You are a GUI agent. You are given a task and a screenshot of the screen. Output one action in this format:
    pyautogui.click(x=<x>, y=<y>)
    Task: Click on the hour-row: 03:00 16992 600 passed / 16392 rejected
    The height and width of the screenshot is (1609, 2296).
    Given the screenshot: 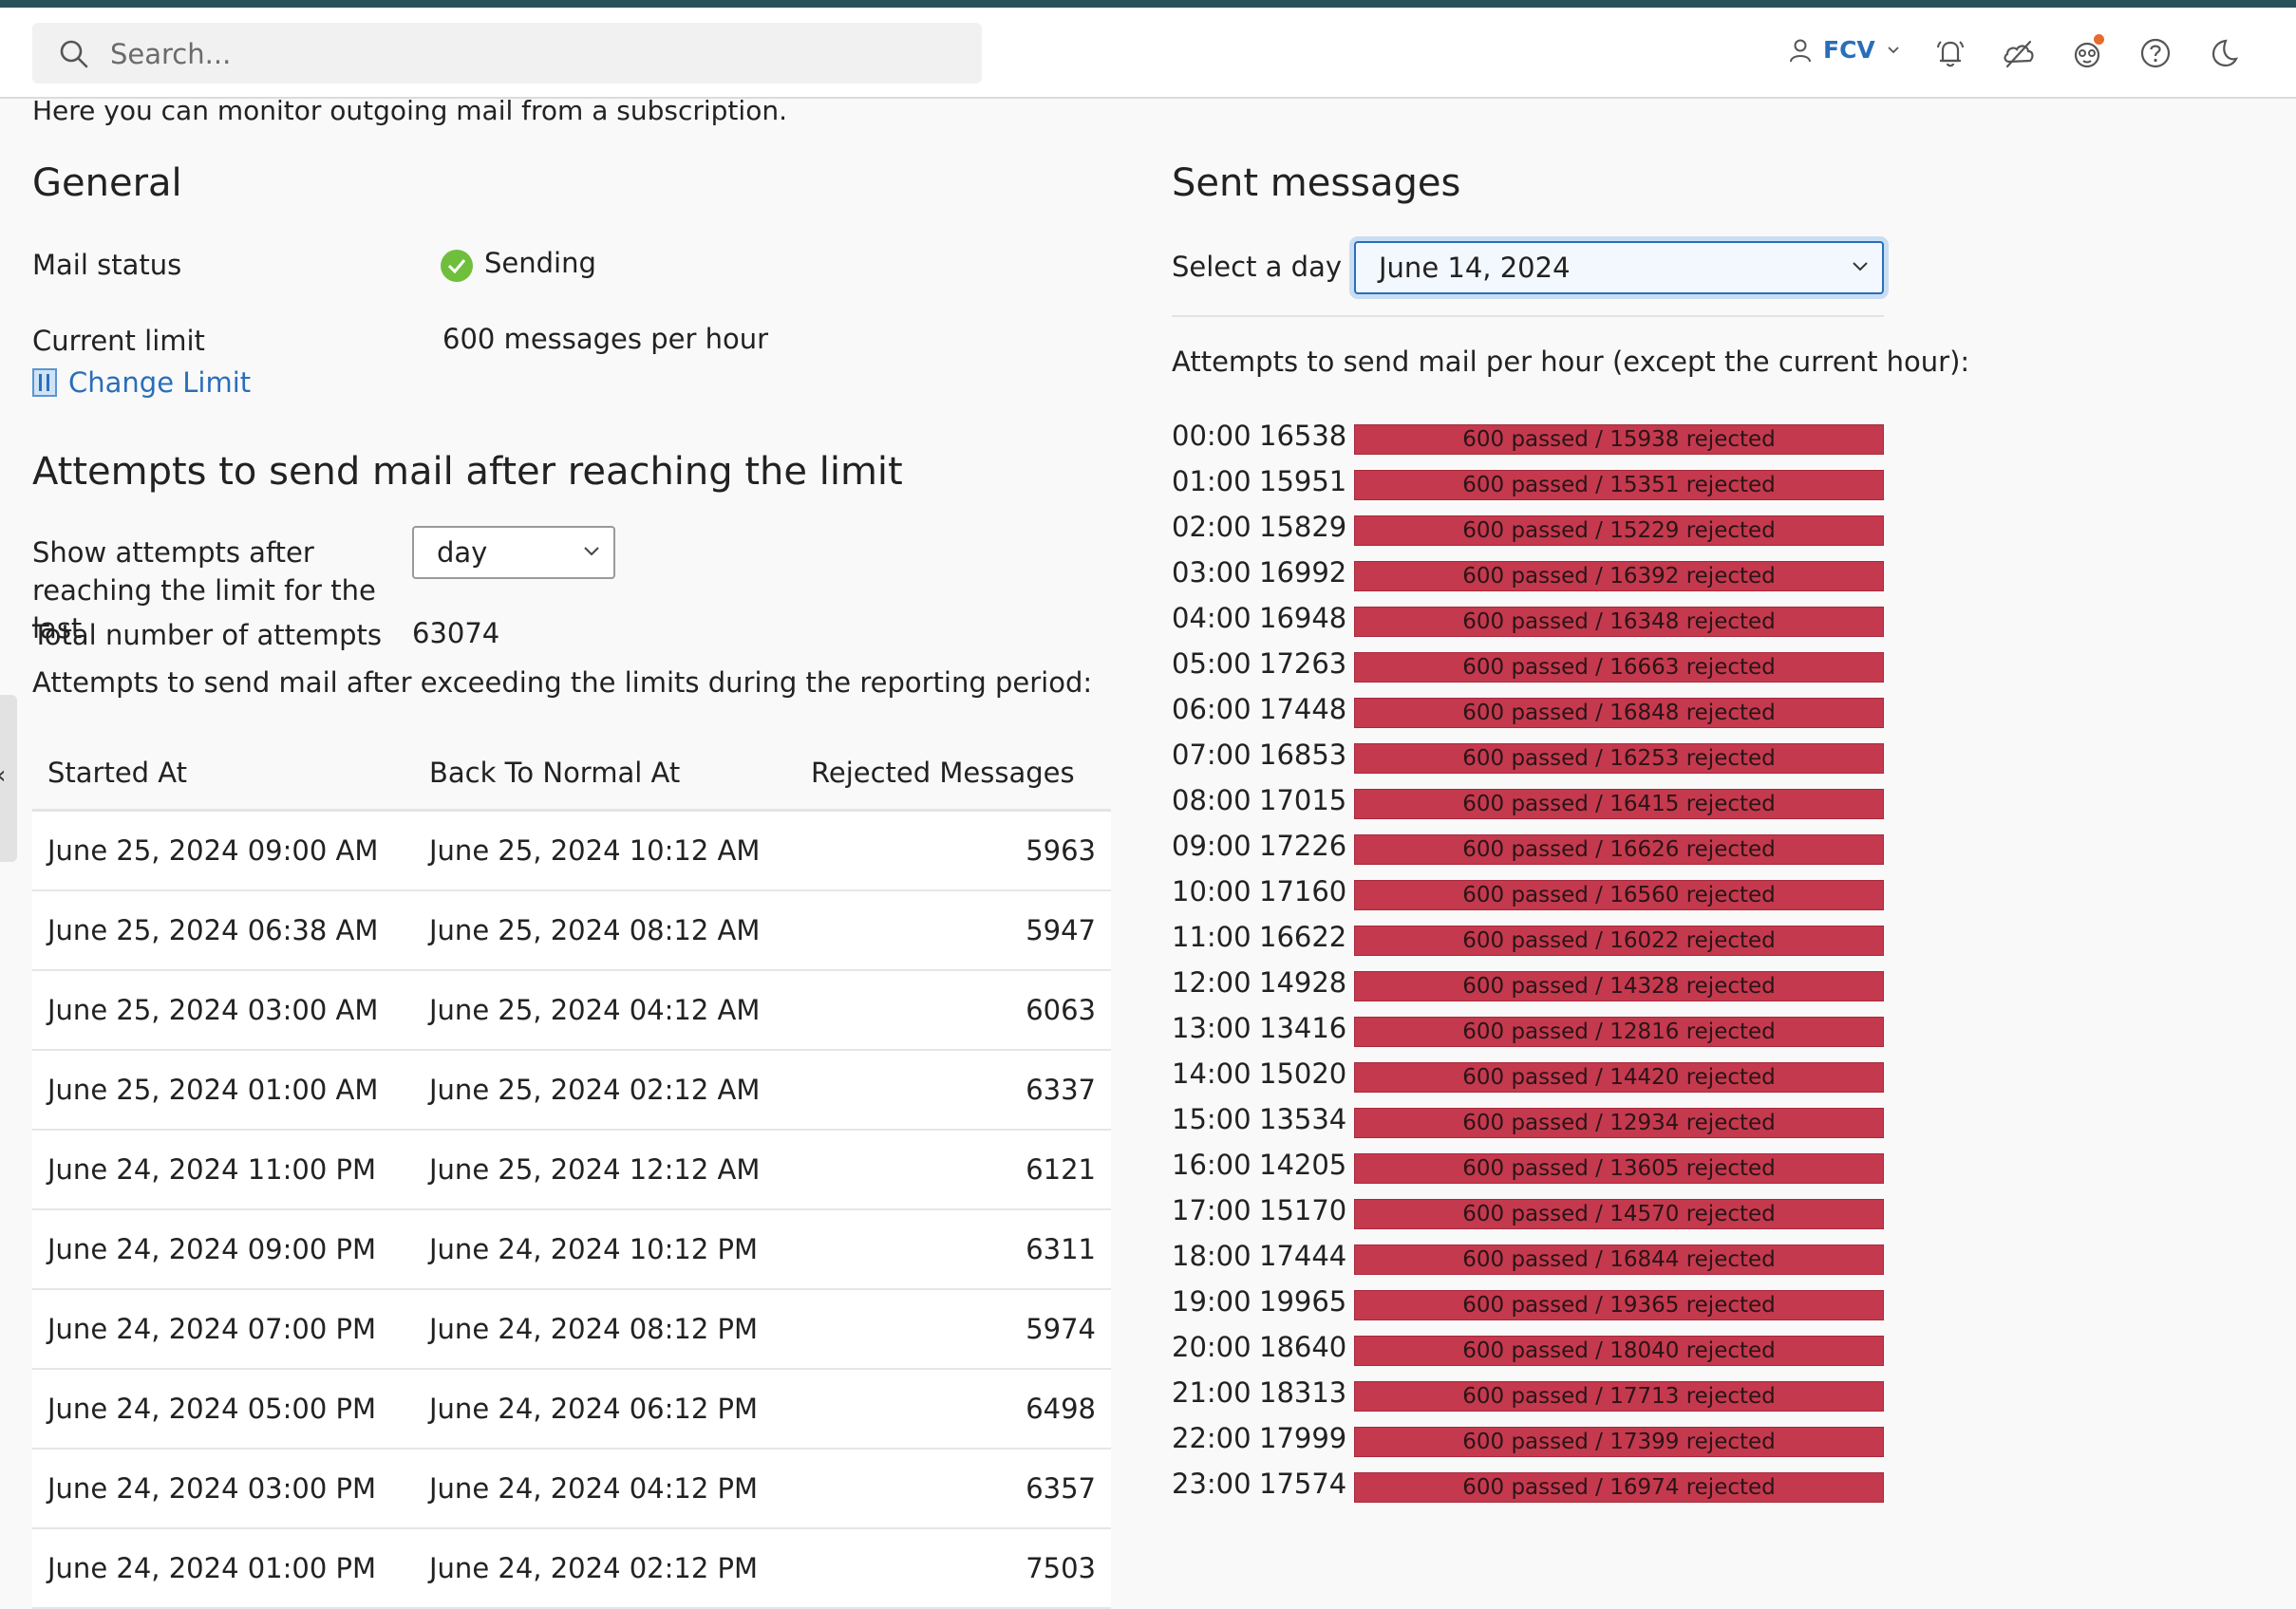 What is the action you would take?
    pyautogui.click(x=1529, y=575)
    